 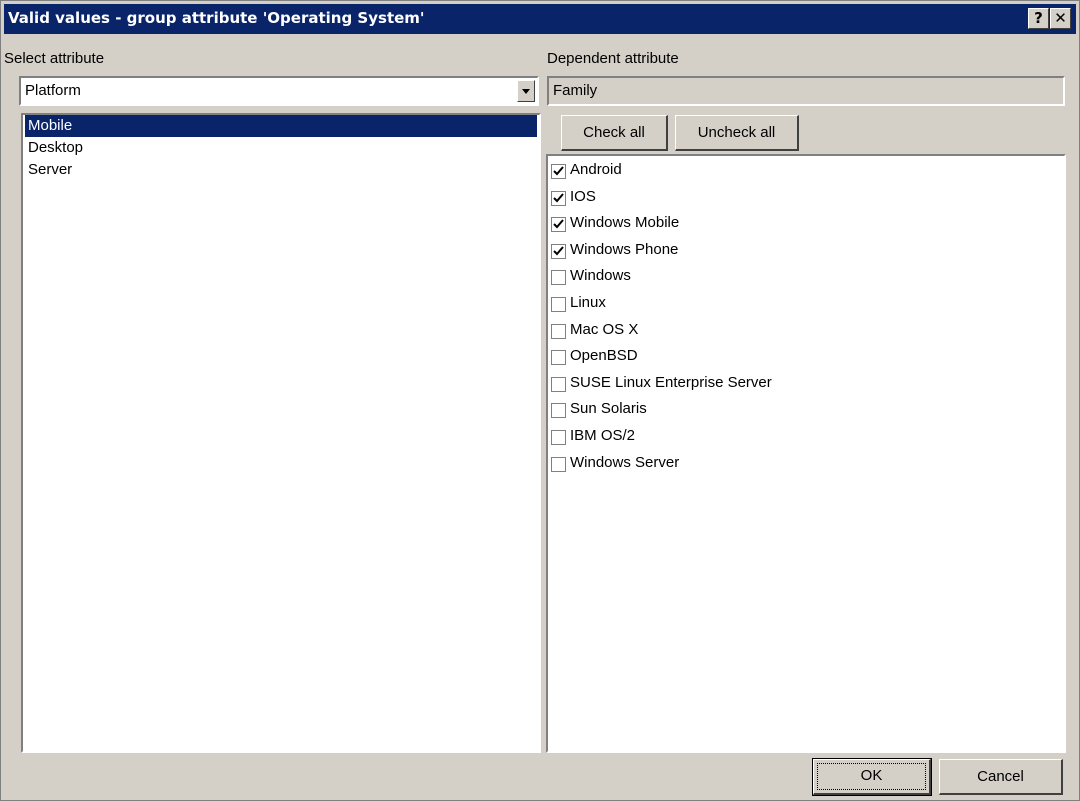 What do you see at coordinates (1001, 777) in the screenshot?
I see `cancel-button: Cancel` at bounding box center [1001, 777].